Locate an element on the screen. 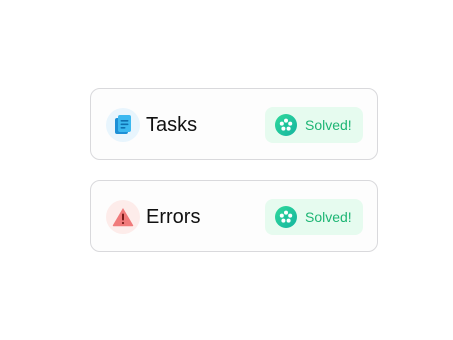 This screenshot has width=453, height=340. warning-triangle-icon is located at coordinates (123, 217).